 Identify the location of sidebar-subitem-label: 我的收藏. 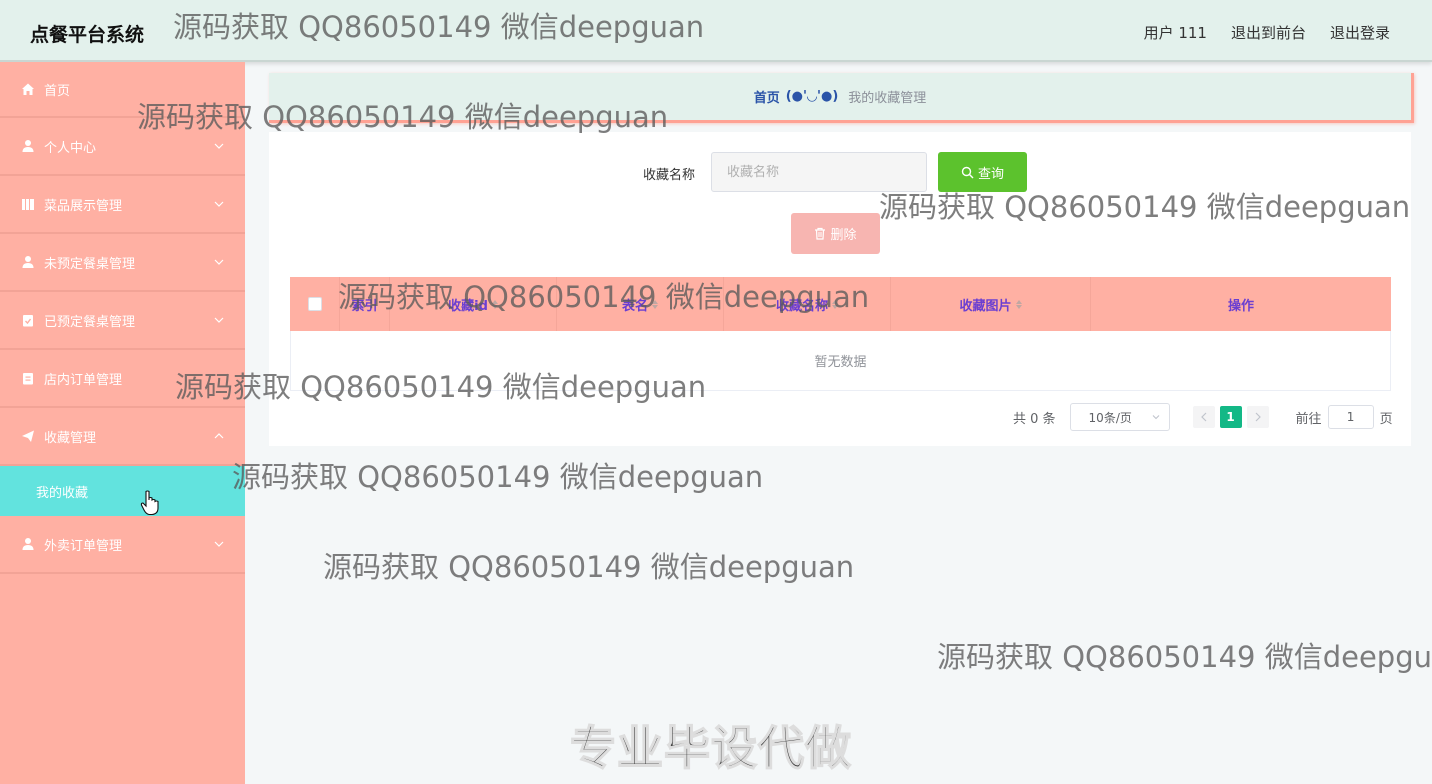
(62, 493).